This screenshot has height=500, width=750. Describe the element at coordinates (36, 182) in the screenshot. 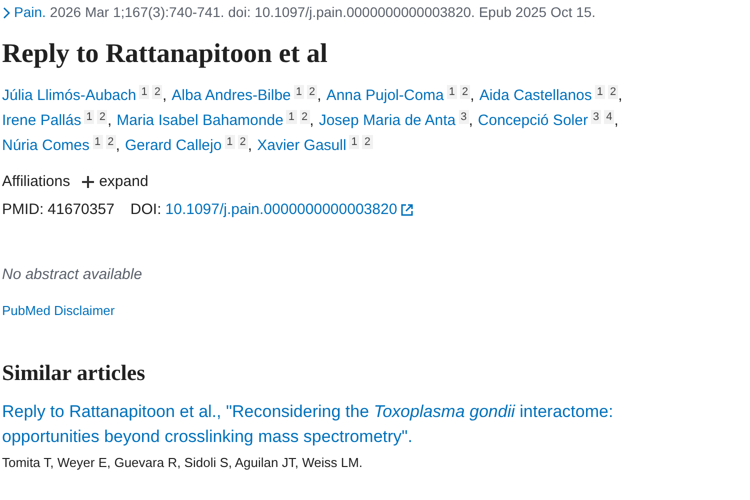

I see `affiliations-label: Affiliations` at that location.